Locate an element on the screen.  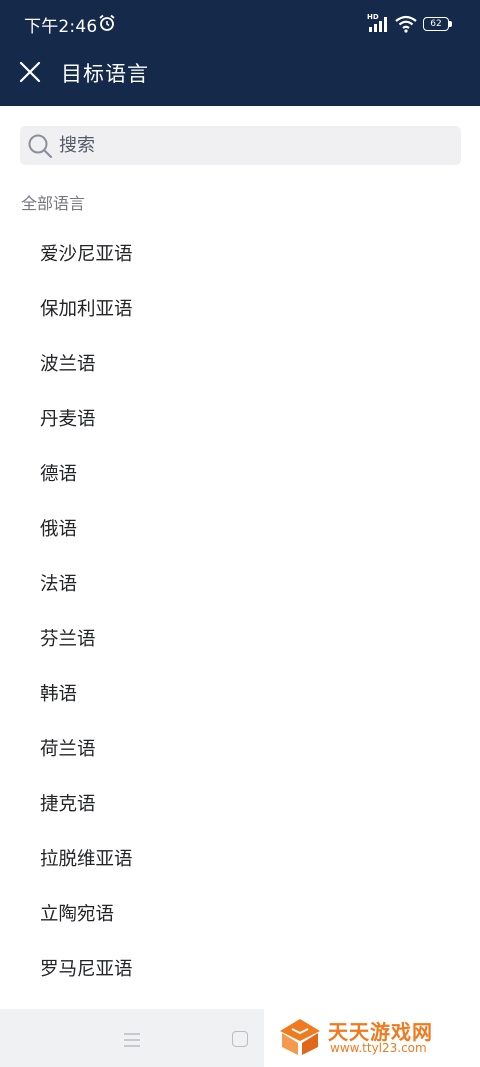
watermark: 天天游戏网 www.ttyl23.com is located at coordinates (365, 1037).